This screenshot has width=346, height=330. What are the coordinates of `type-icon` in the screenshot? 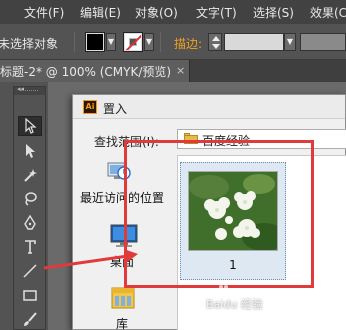 It's located at (30, 247).